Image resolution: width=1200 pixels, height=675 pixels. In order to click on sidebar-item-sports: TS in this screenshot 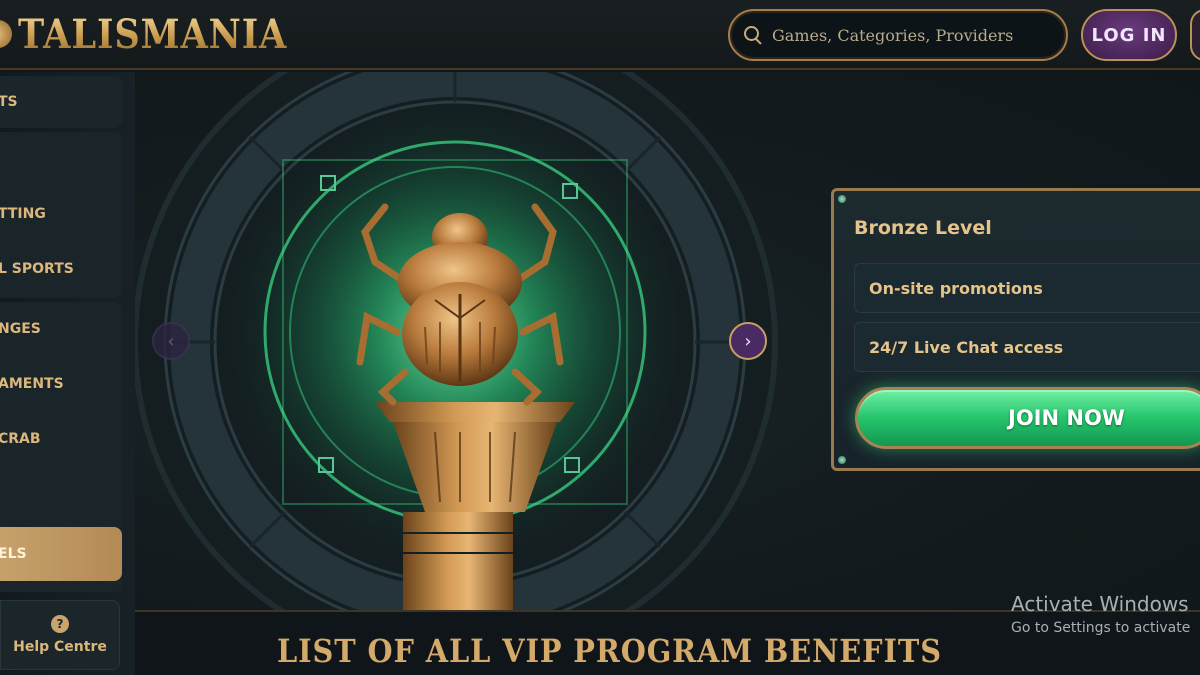, I will do `click(61, 102)`.